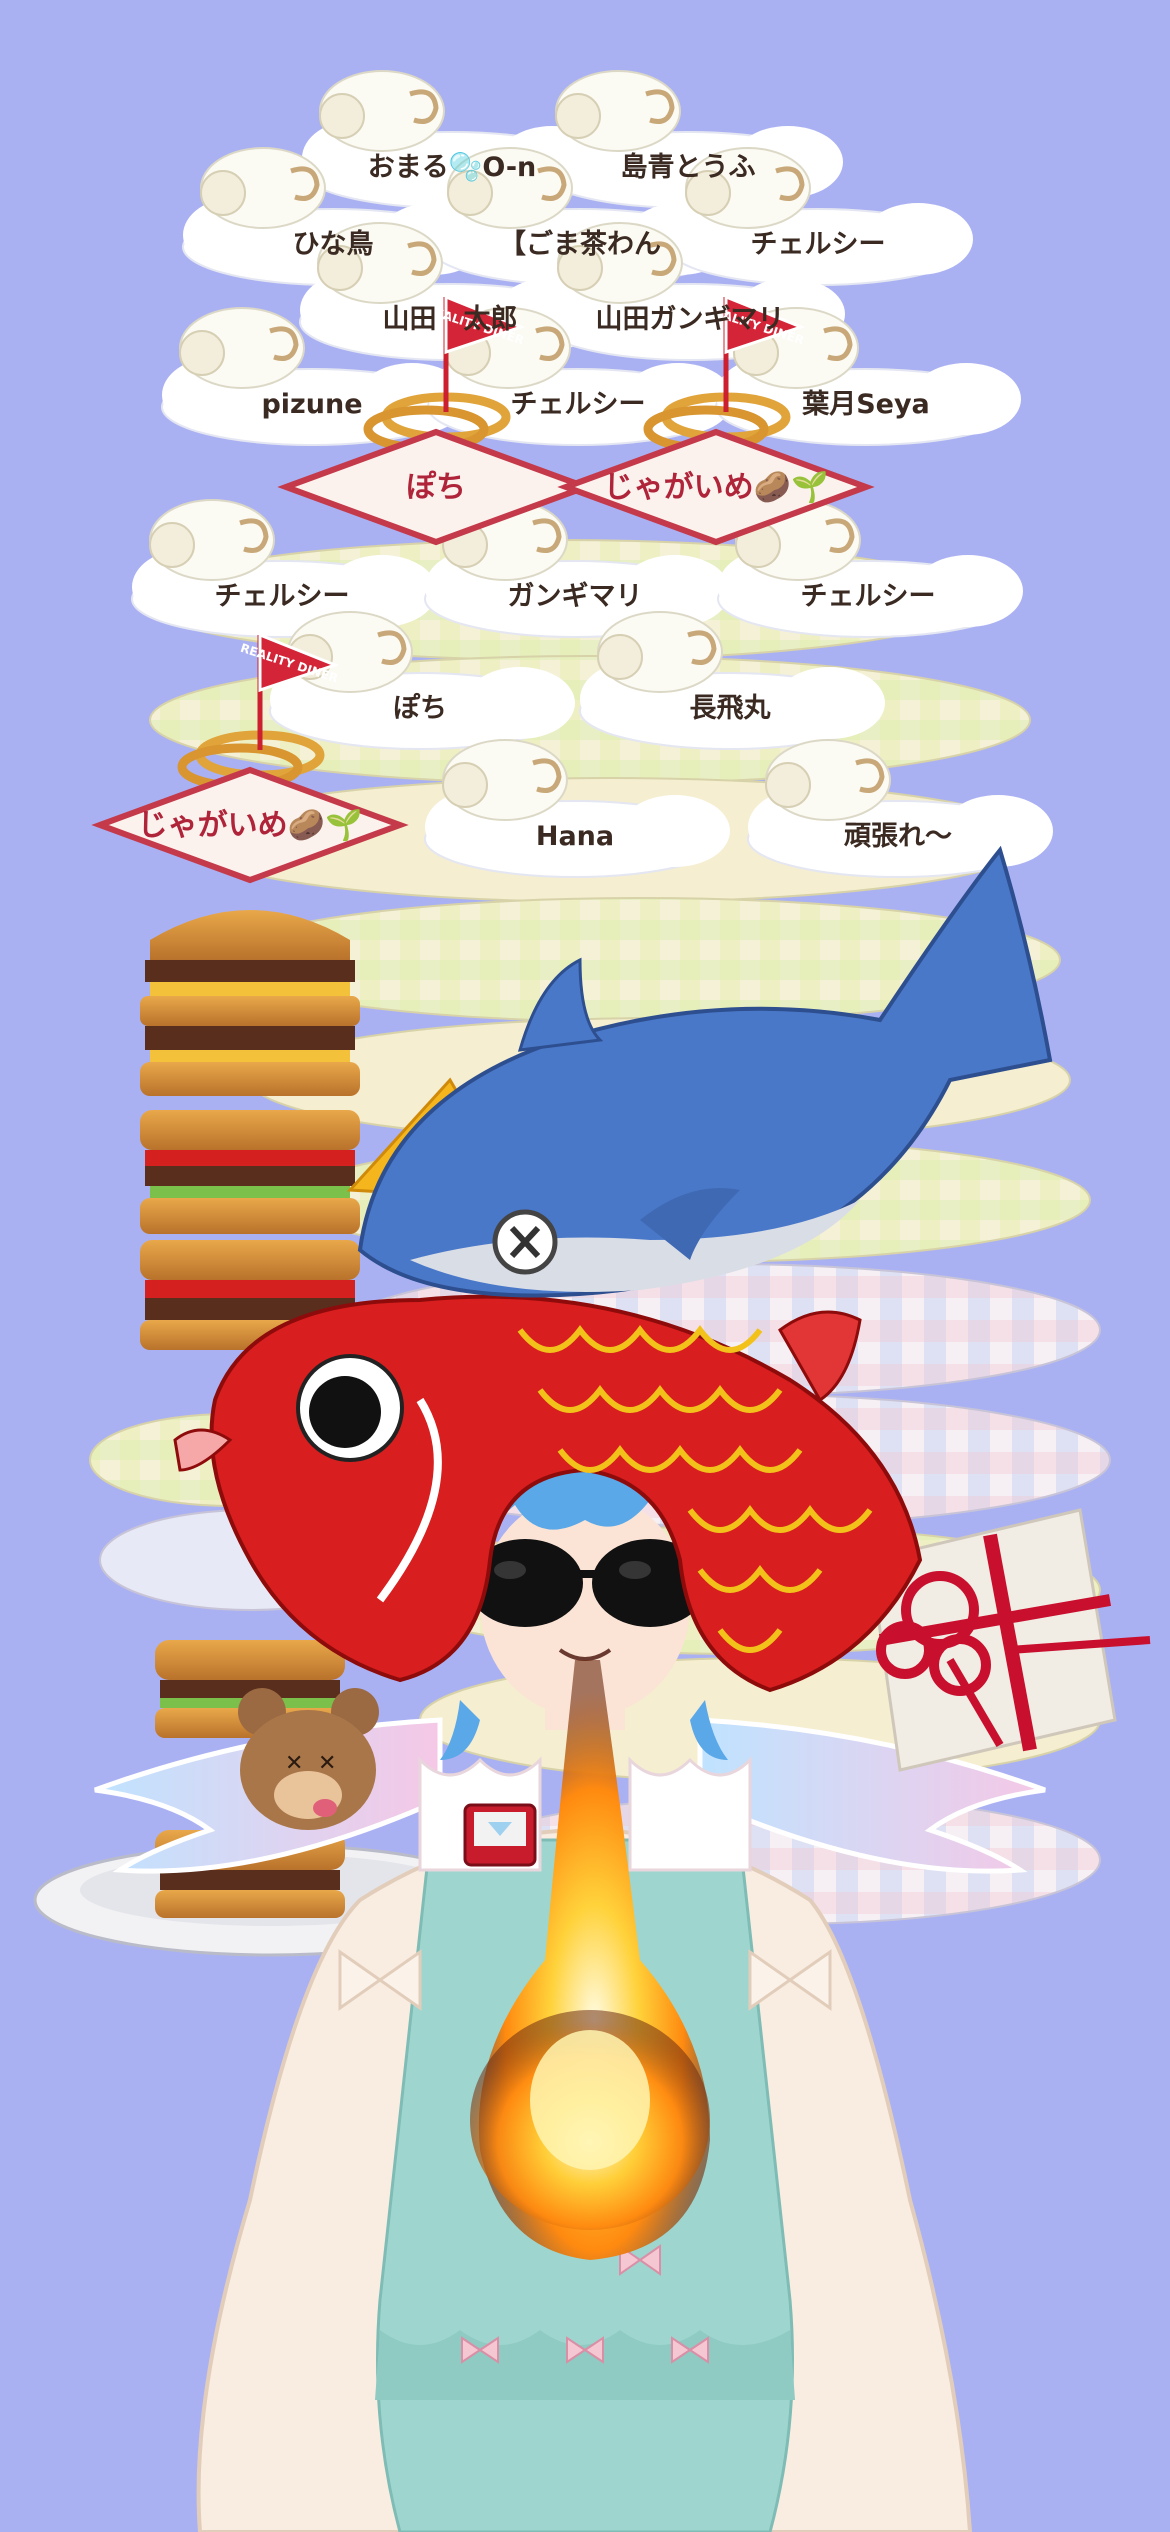 This screenshot has height=2532, width=1170. What do you see at coordinates (452, 167) in the screenshot?
I see `cloud-tag-label: おまる🫧O-n` at bounding box center [452, 167].